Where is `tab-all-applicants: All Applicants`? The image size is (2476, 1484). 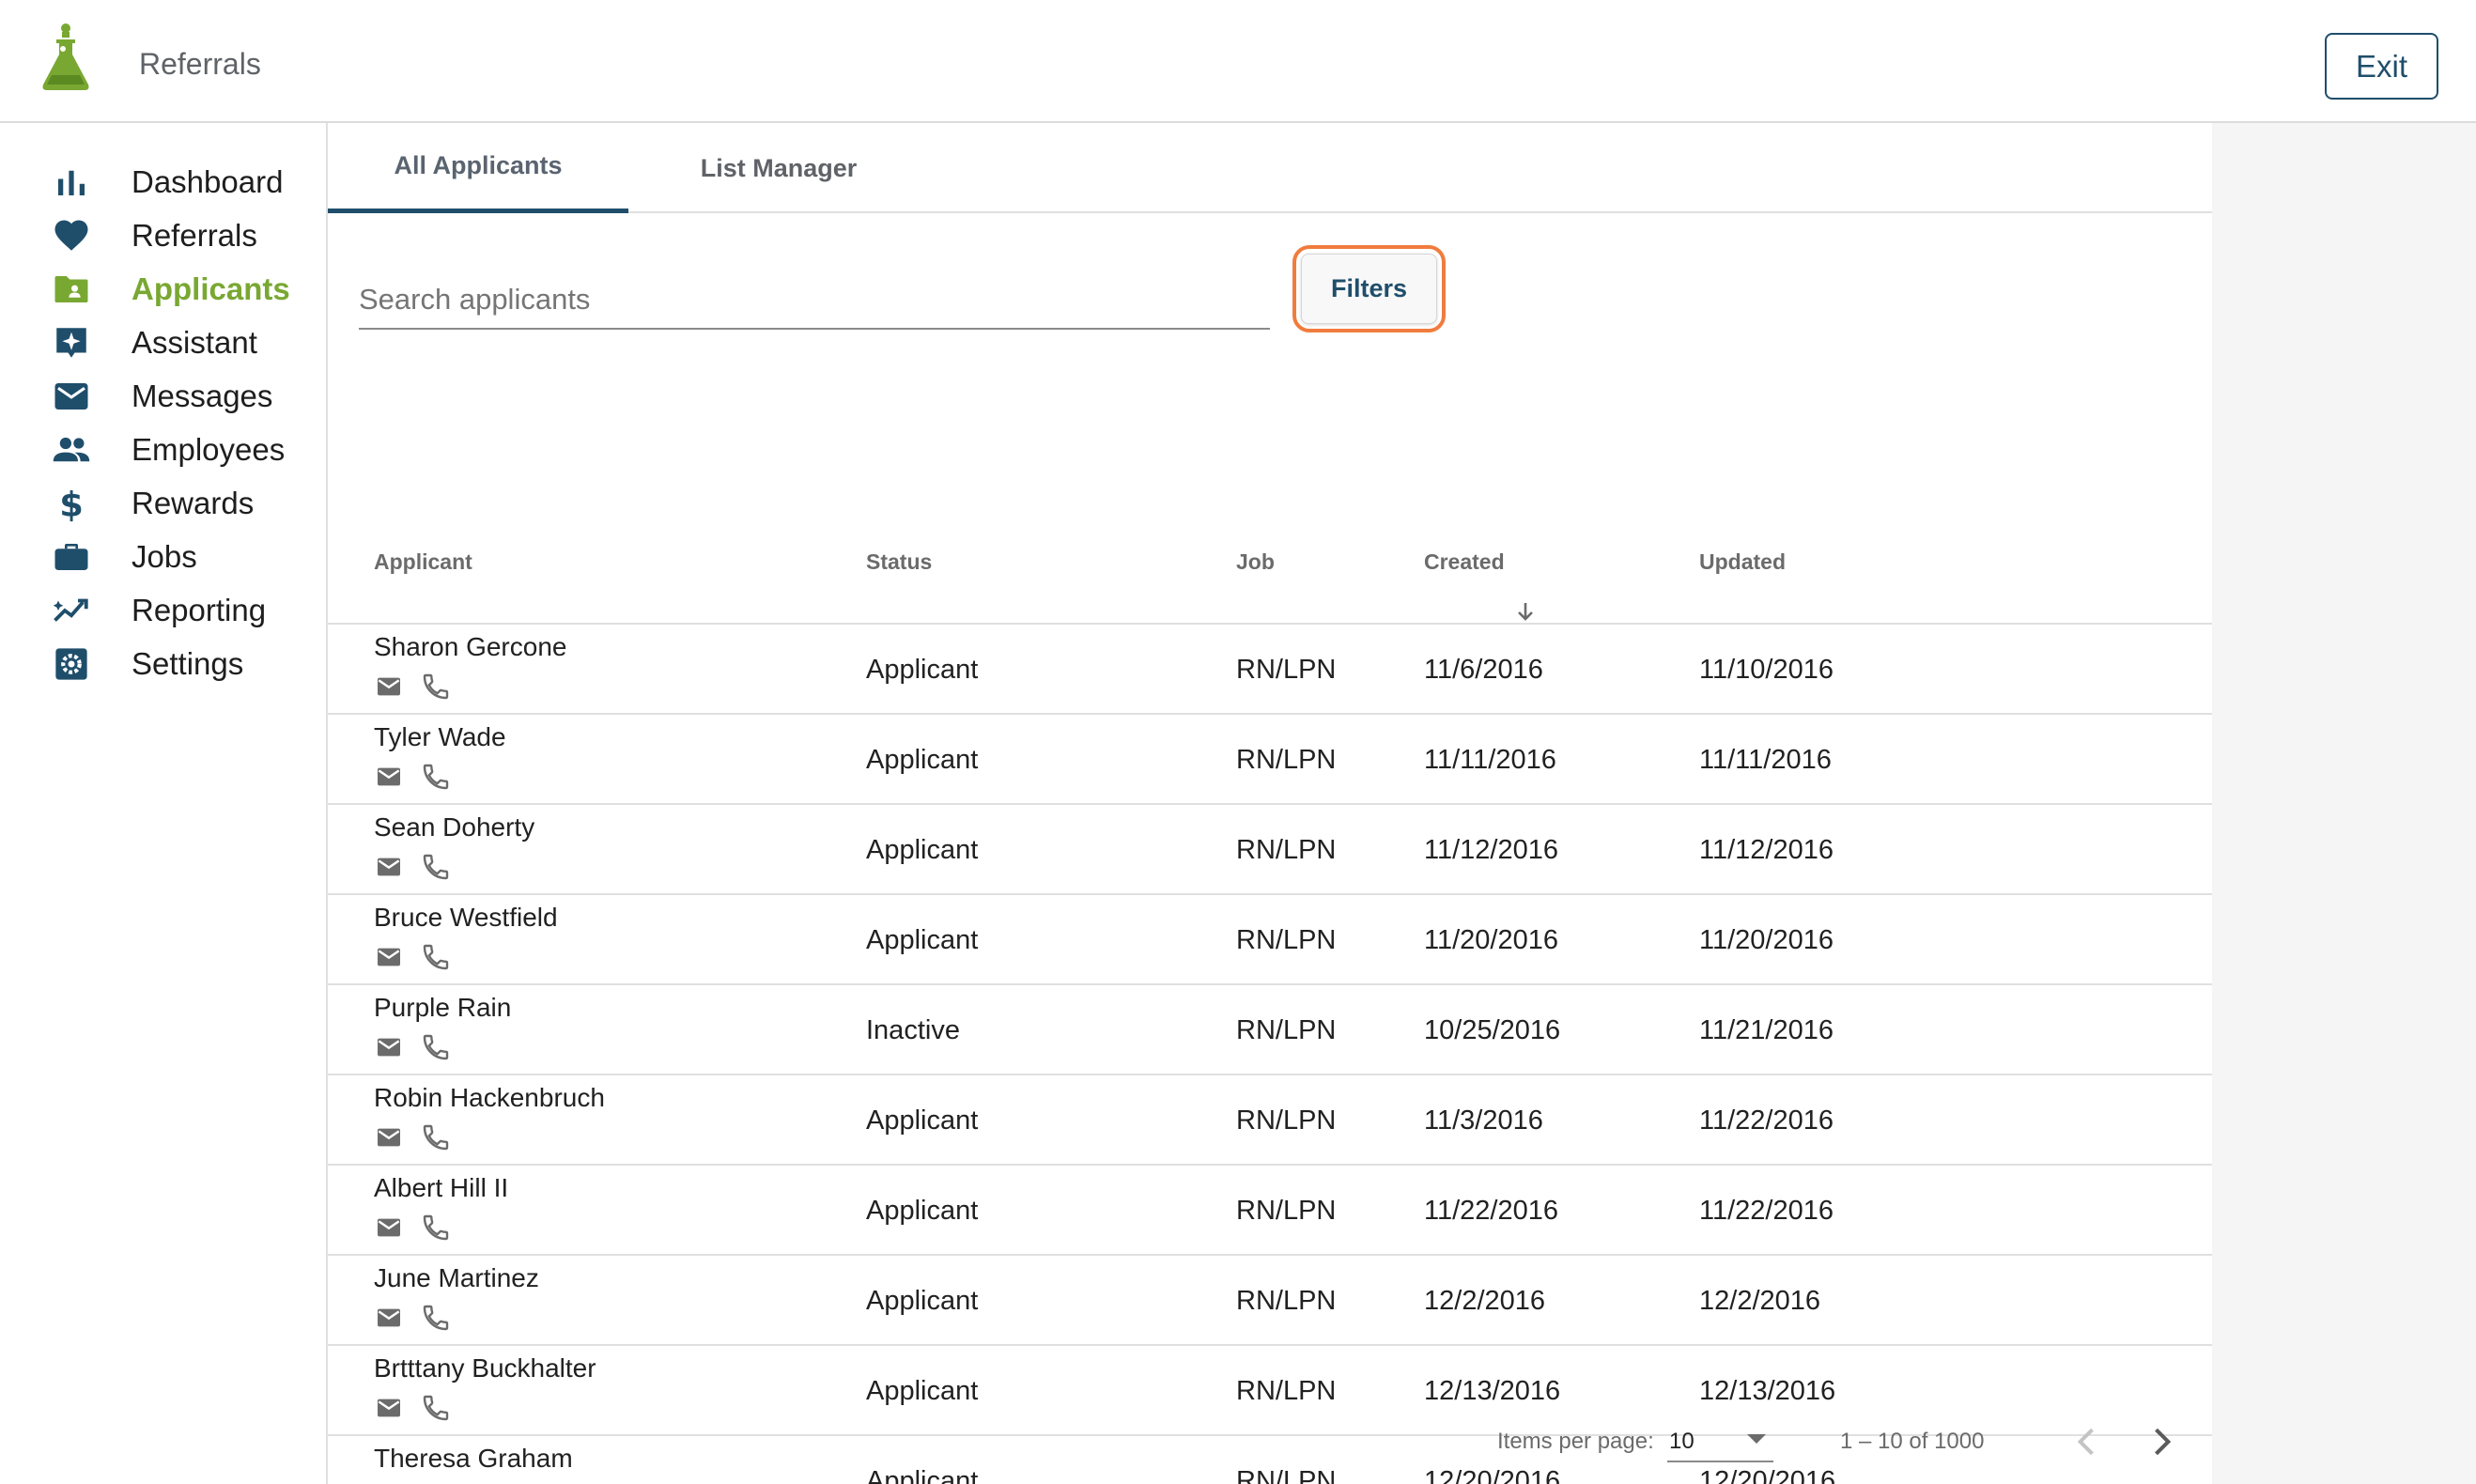 tab-all-applicants: All Applicants is located at coordinates (478, 168).